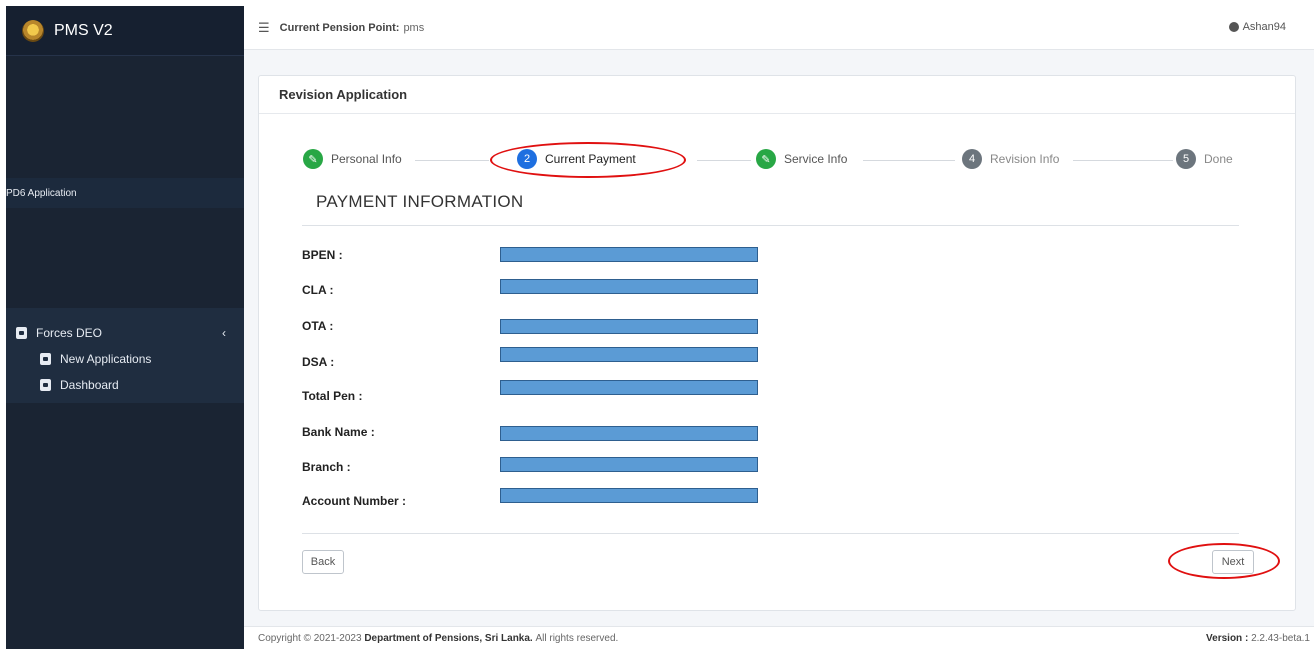 The width and height of the screenshot is (1314, 649). Describe the element at coordinates (414, 27) in the screenshot. I see `pension-point-value: pms` at that location.